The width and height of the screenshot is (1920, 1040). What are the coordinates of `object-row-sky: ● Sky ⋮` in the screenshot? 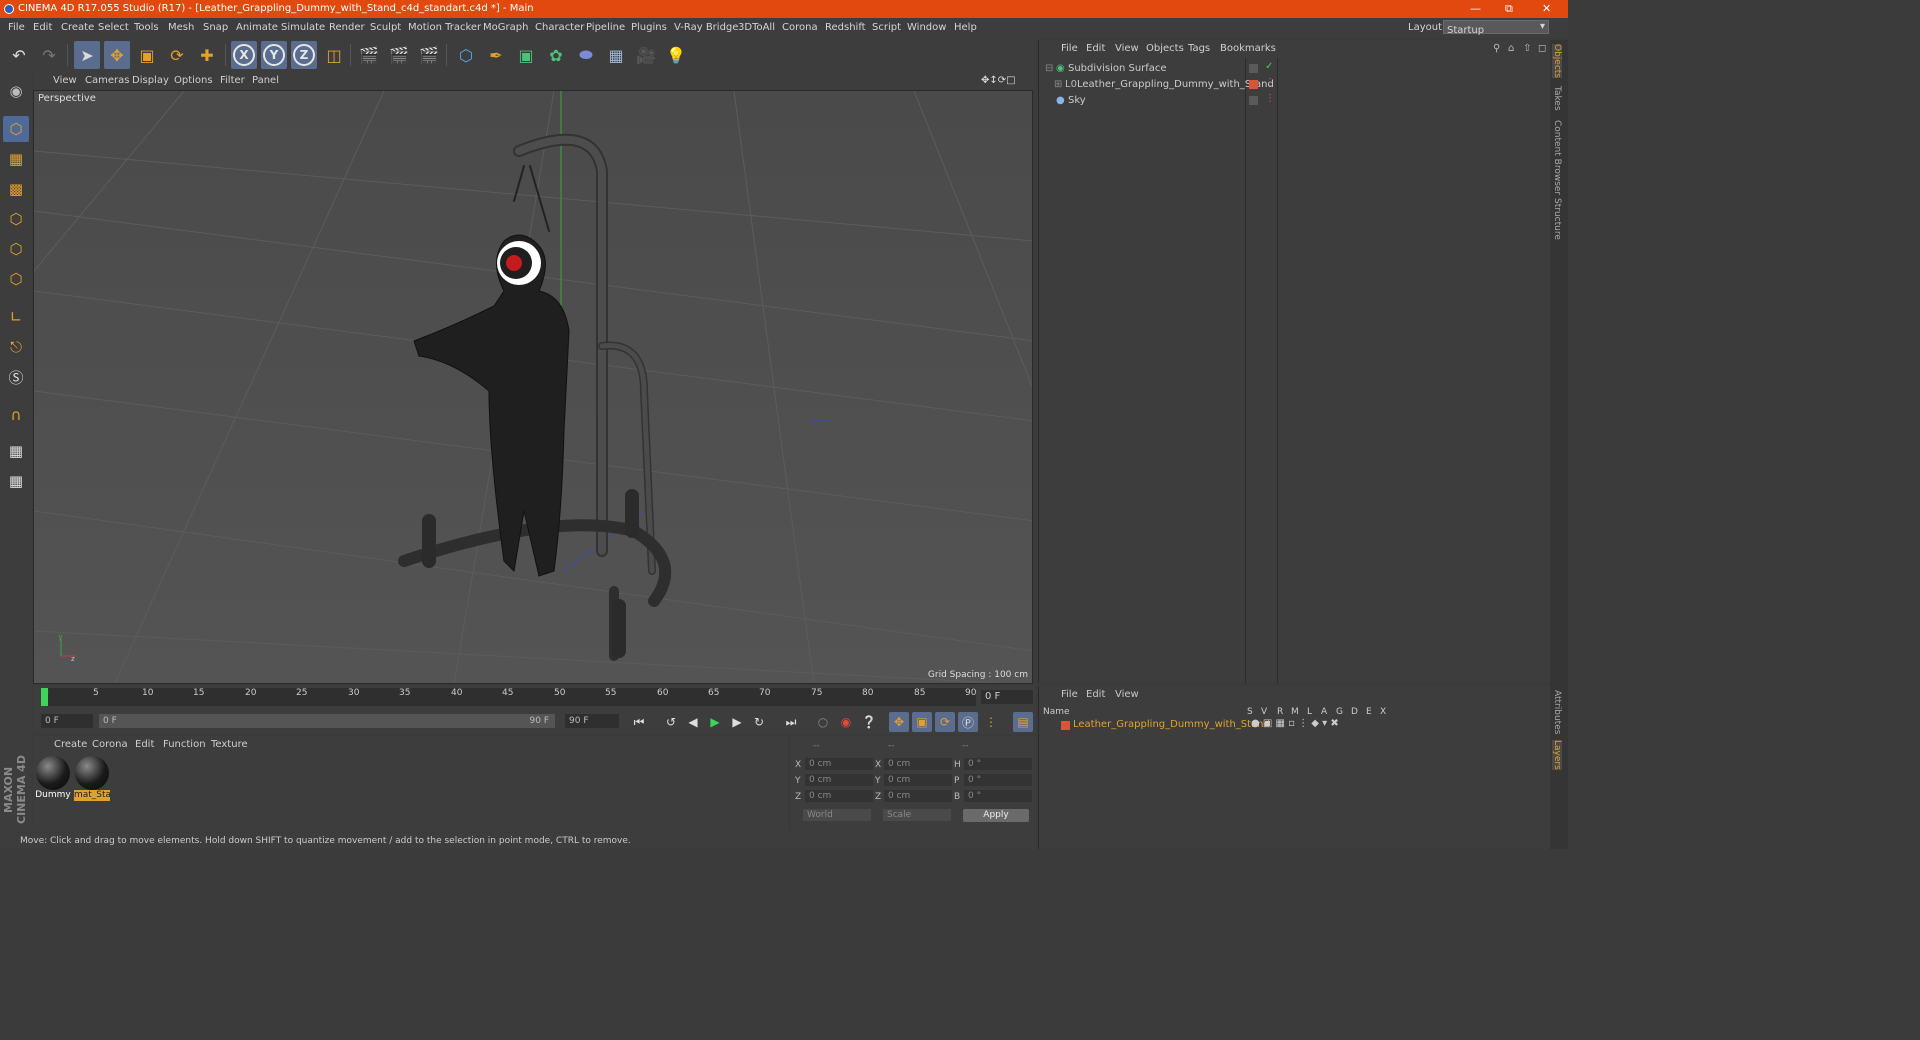 It's located at (1295, 100).